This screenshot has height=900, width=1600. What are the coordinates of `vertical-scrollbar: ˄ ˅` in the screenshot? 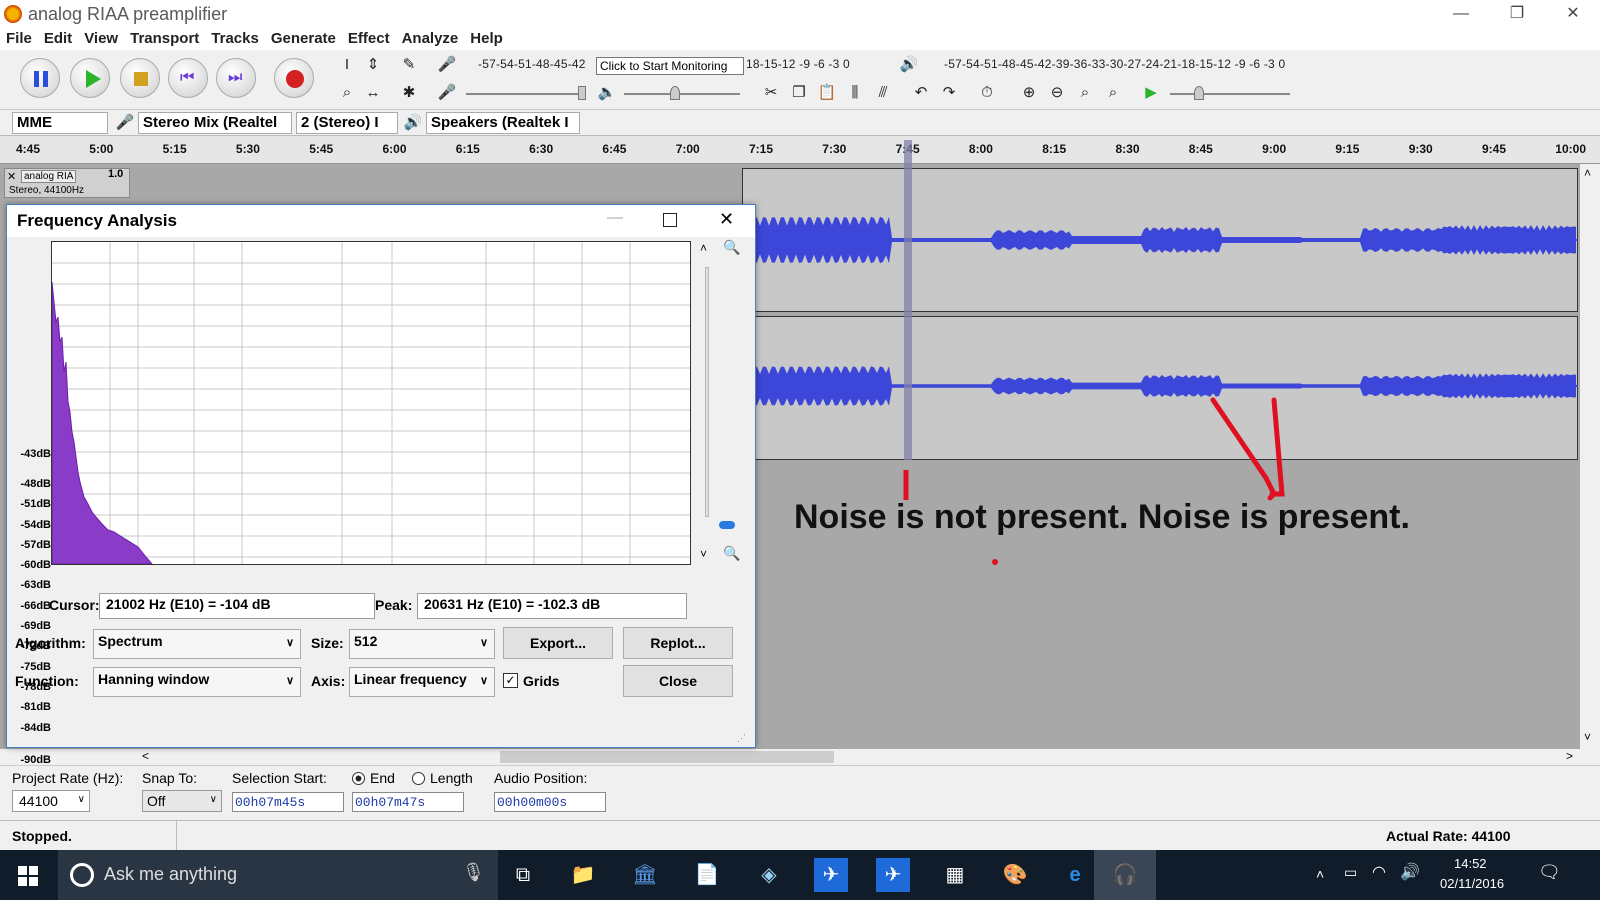 It's located at (1590, 456).